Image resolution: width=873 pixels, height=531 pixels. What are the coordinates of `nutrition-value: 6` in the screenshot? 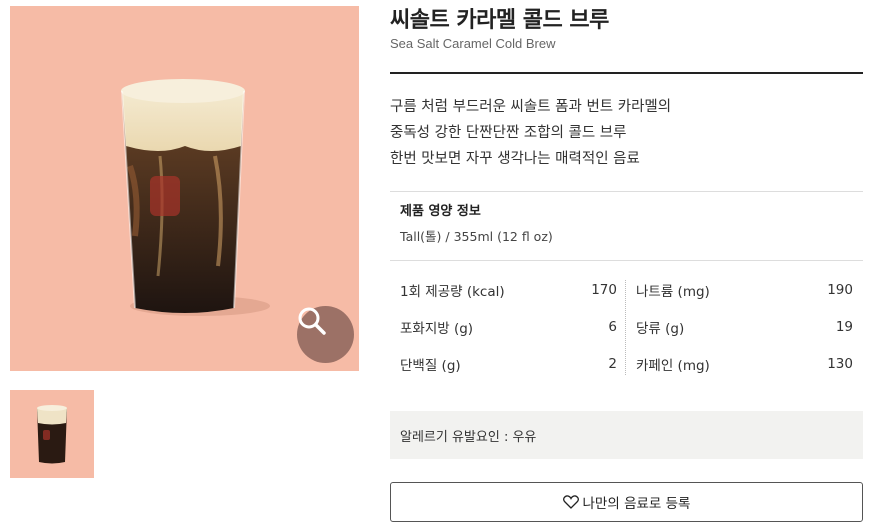 It's located at (612, 327).